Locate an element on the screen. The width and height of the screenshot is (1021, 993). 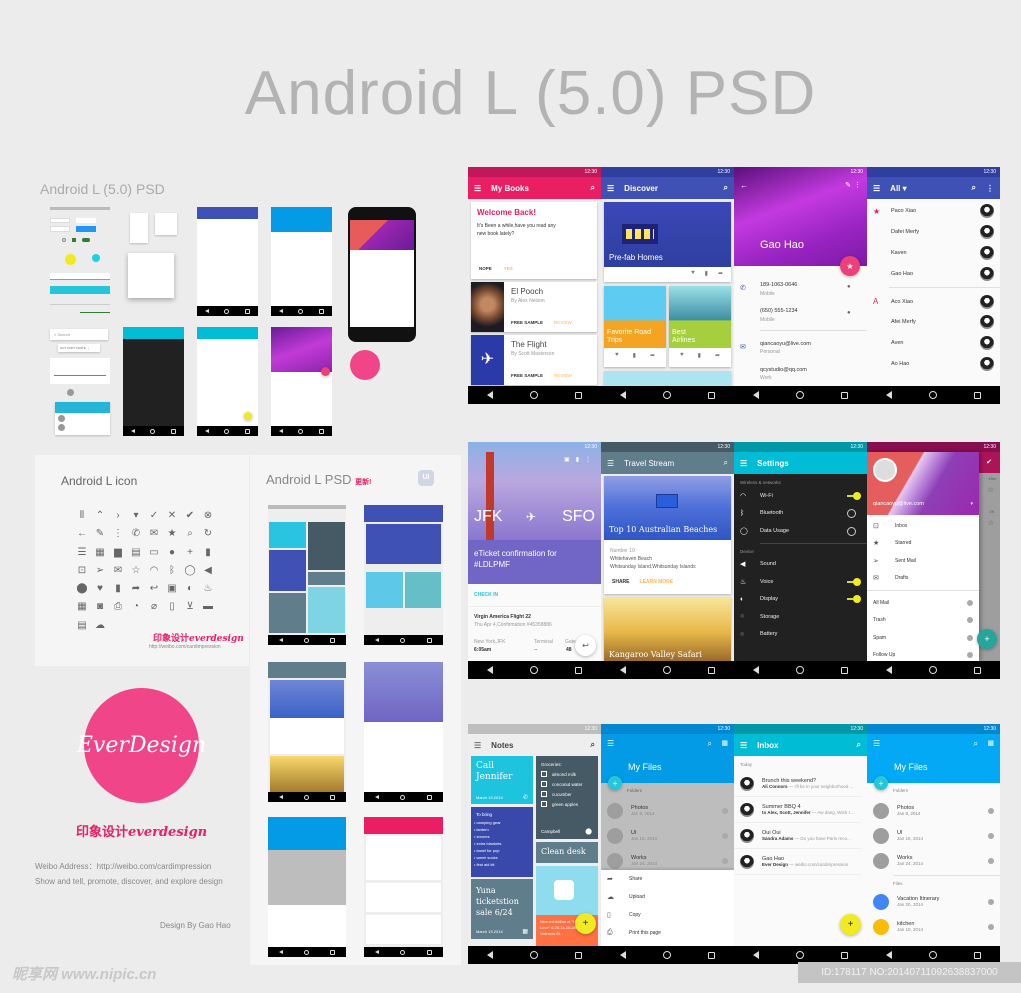
radio-sample is located at coordinates (64, 240).